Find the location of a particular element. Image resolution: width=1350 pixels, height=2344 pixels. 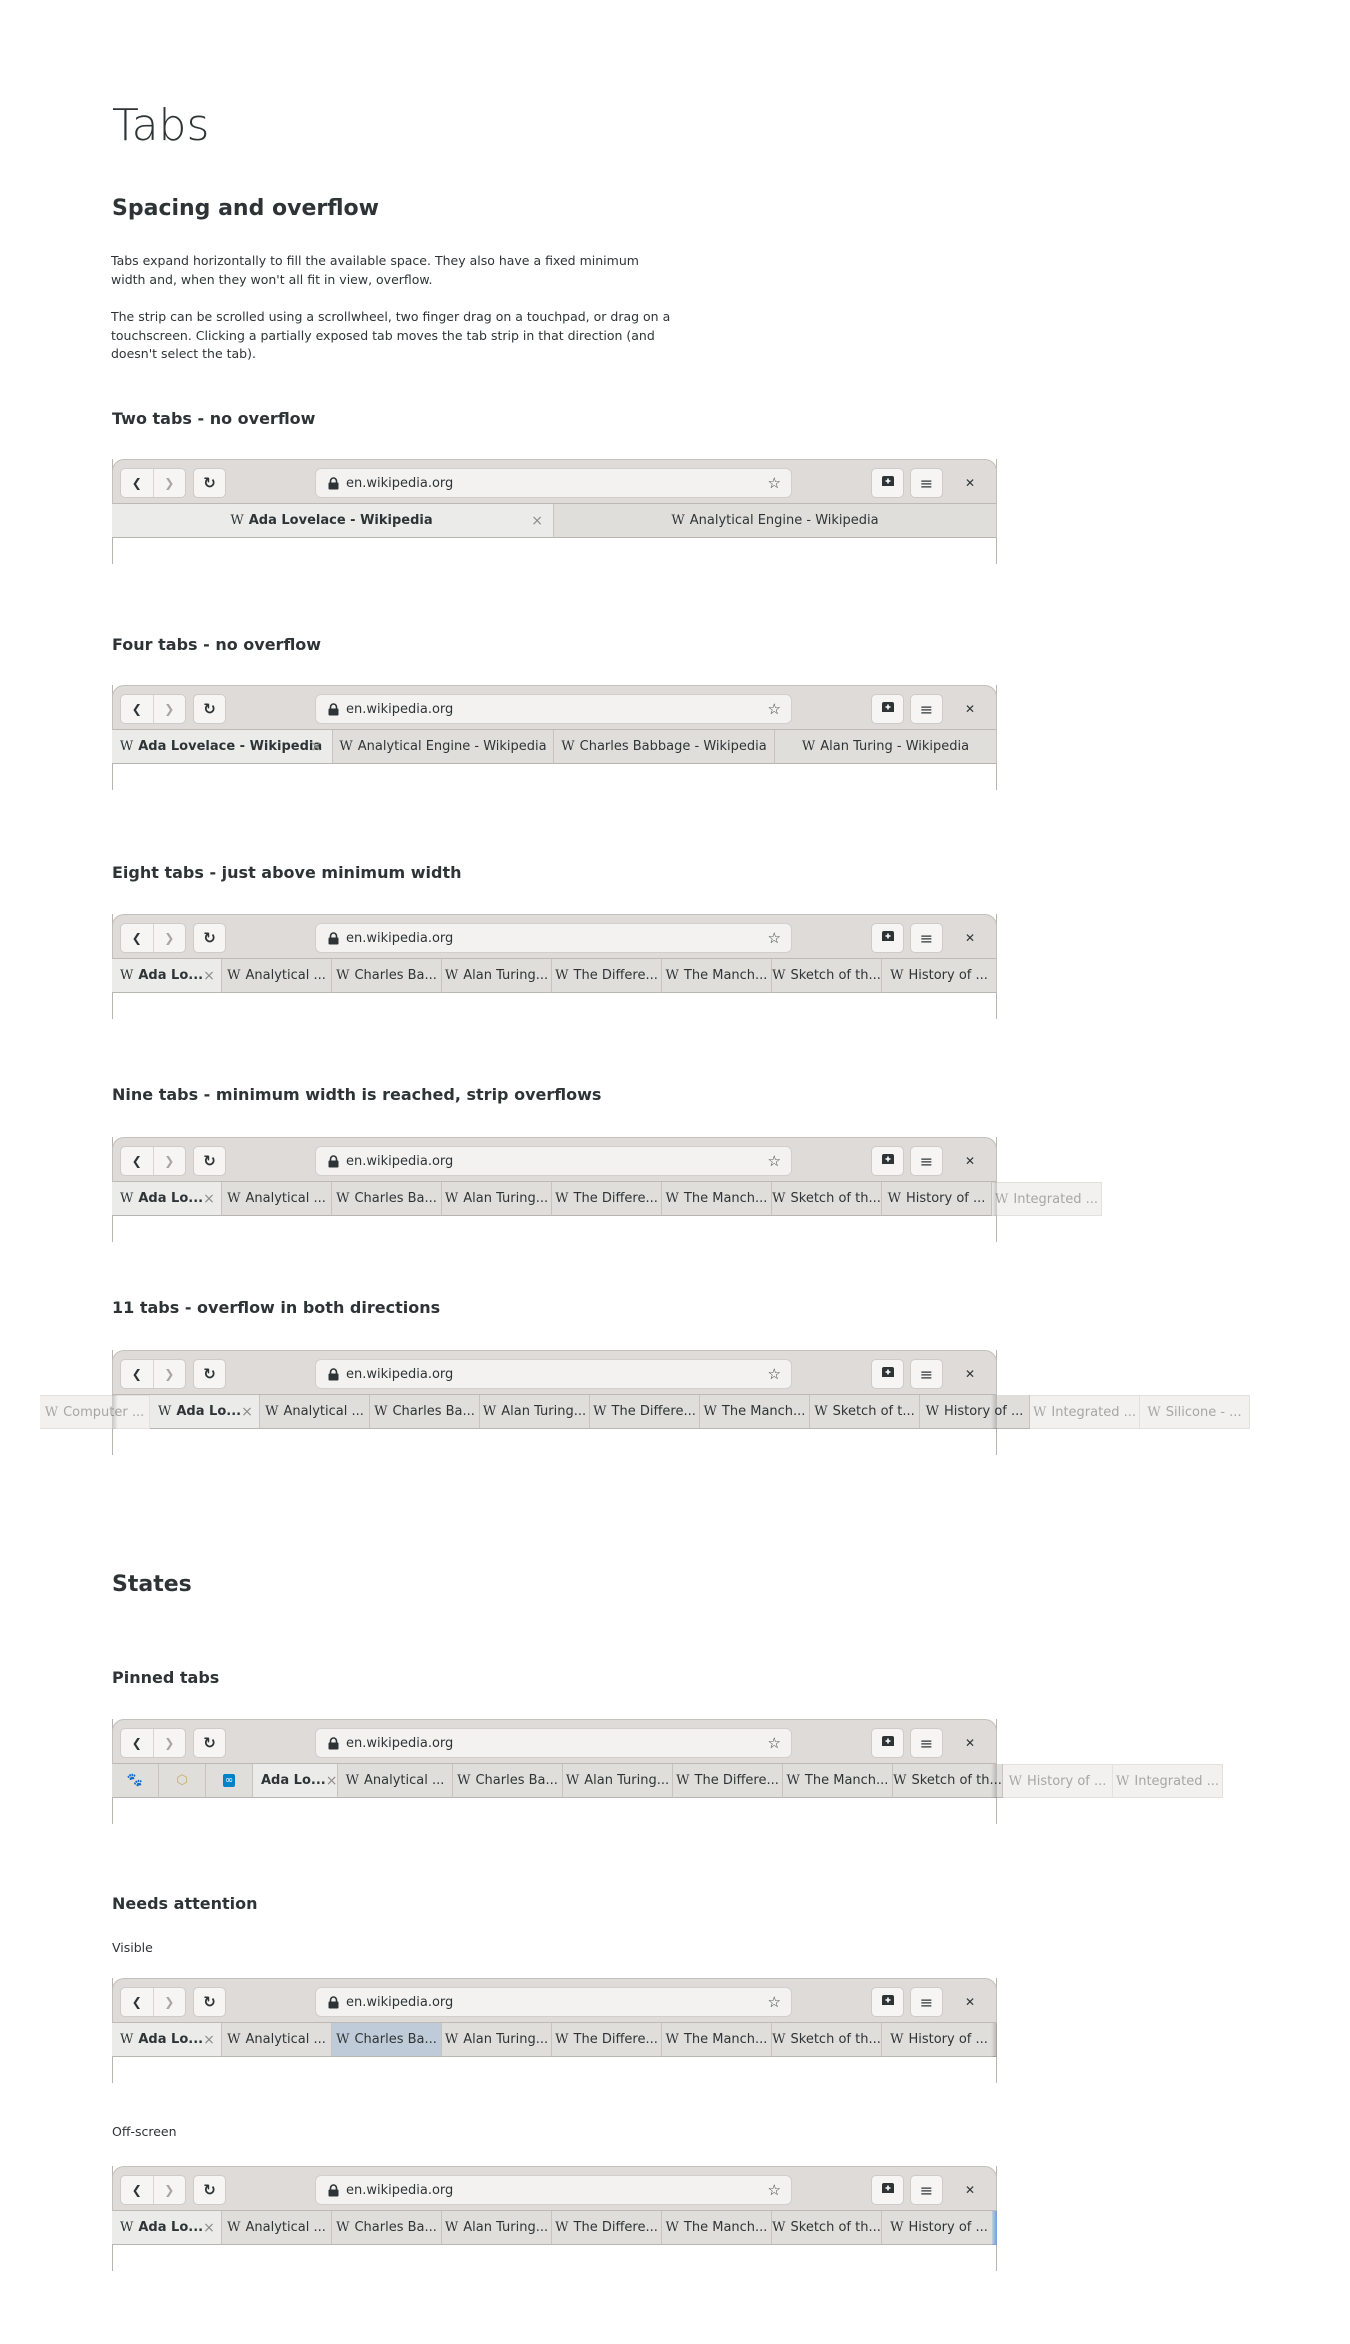

pinned-tab: ∞ is located at coordinates (229, 1781).